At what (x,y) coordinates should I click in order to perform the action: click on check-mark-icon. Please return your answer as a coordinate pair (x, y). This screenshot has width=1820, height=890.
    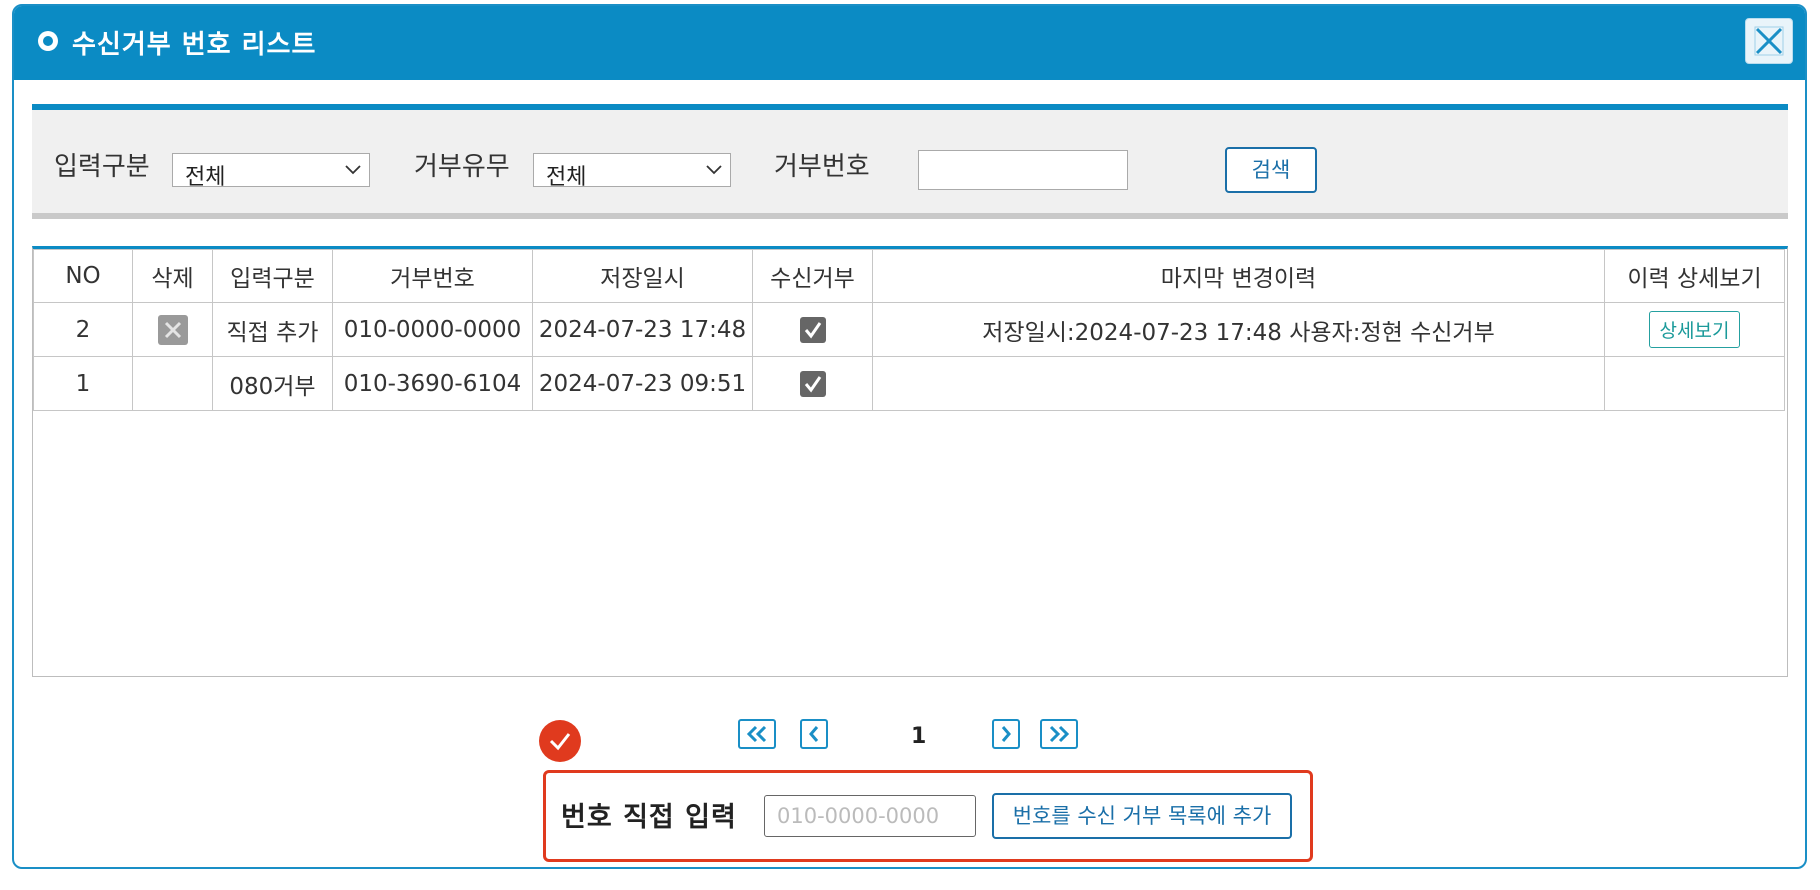
    Looking at the image, I should click on (560, 741).